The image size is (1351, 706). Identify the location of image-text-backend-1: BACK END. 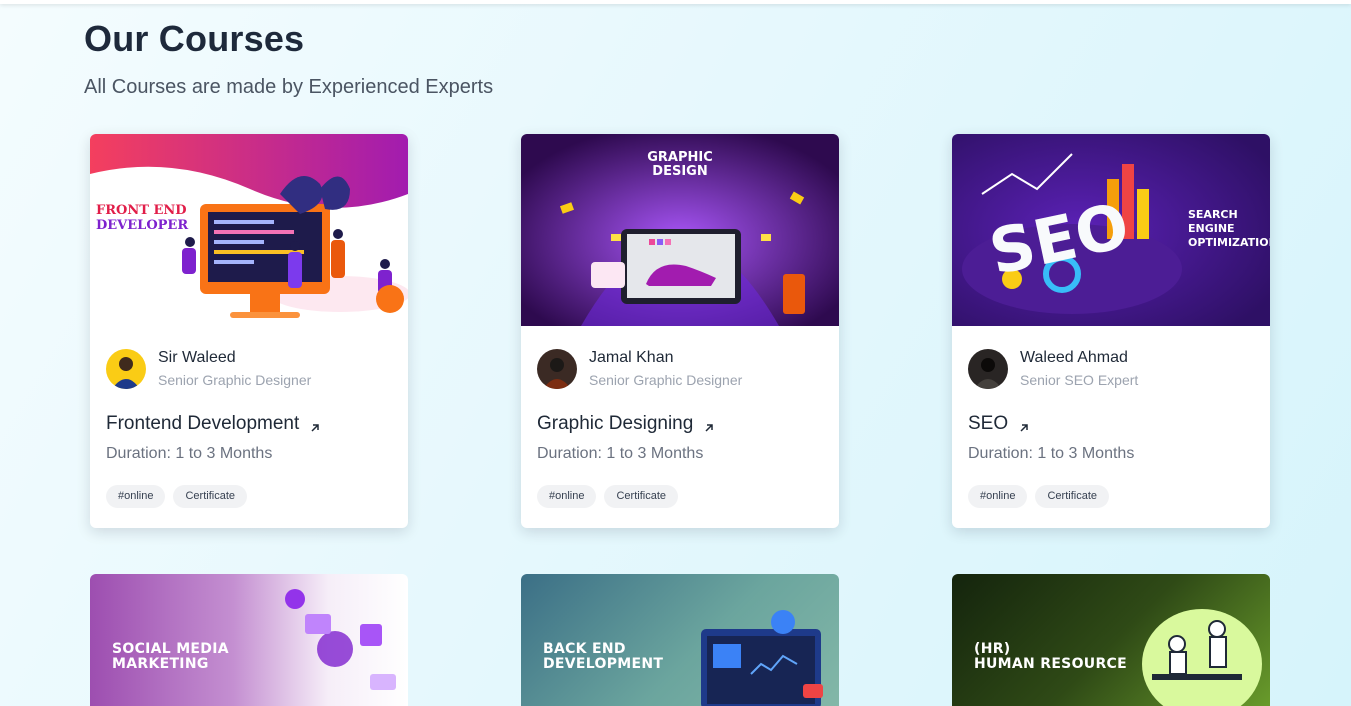
(584, 649).